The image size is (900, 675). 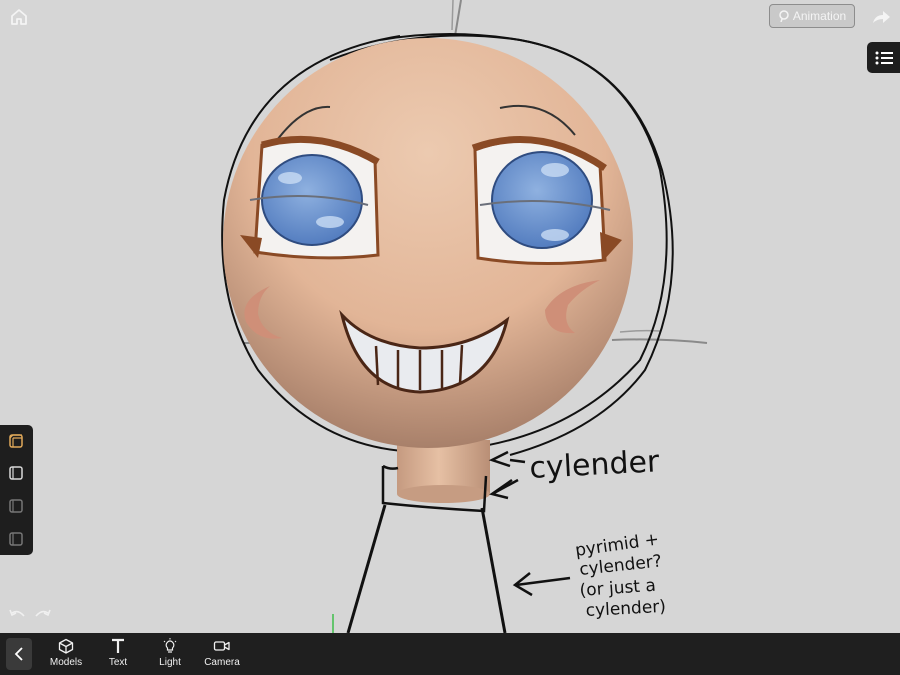 I want to click on tool-camera-label: Camera, so click(x=222, y=662).